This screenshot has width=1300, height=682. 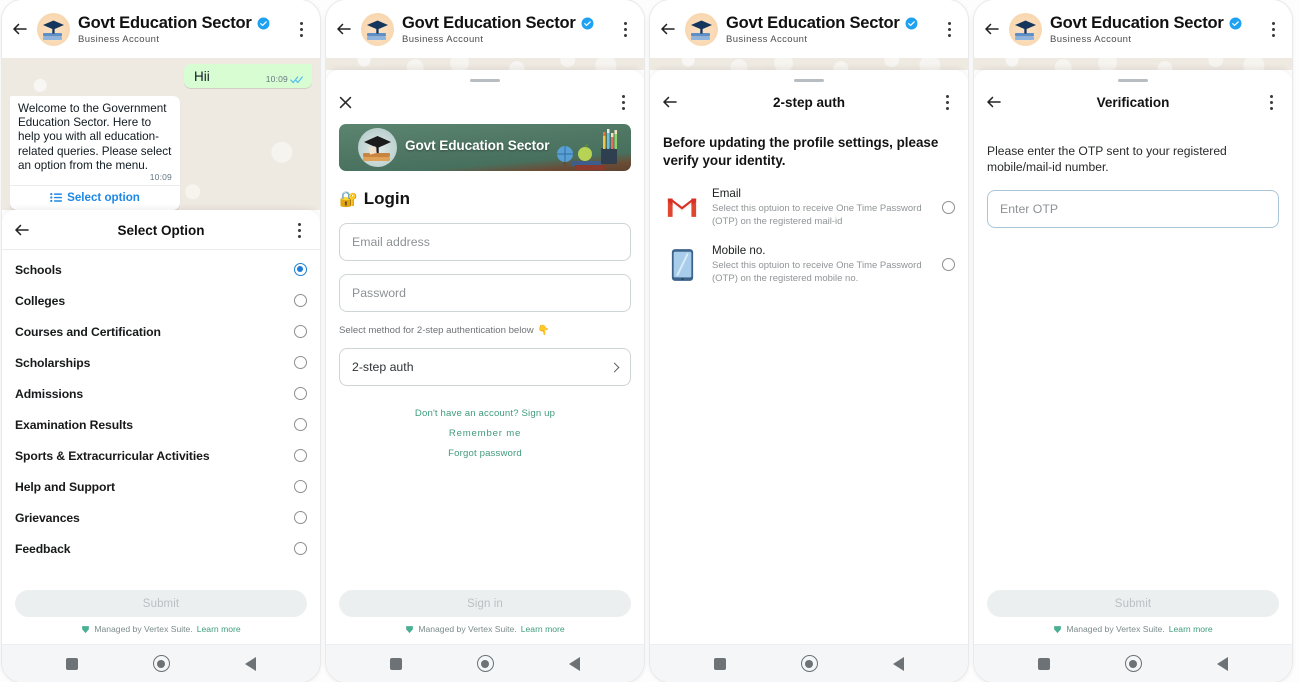 I want to click on two-step-auth-select: 2-step auth, so click(x=485, y=367).